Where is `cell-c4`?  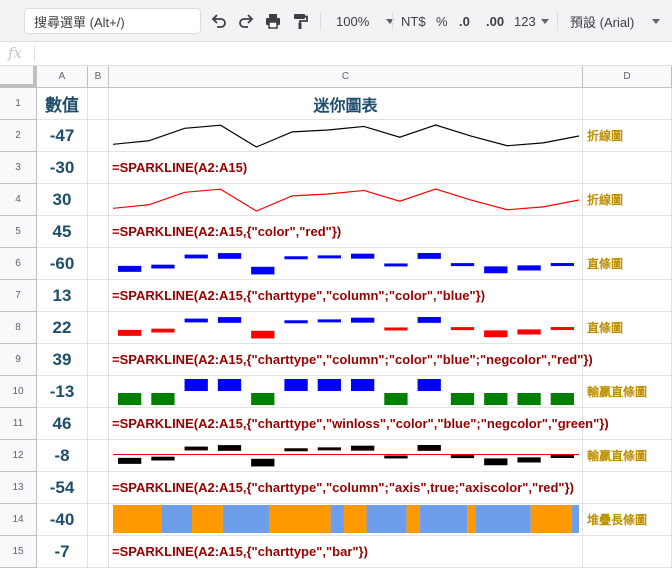 cell-c4 is located at coordinates (346, 200).